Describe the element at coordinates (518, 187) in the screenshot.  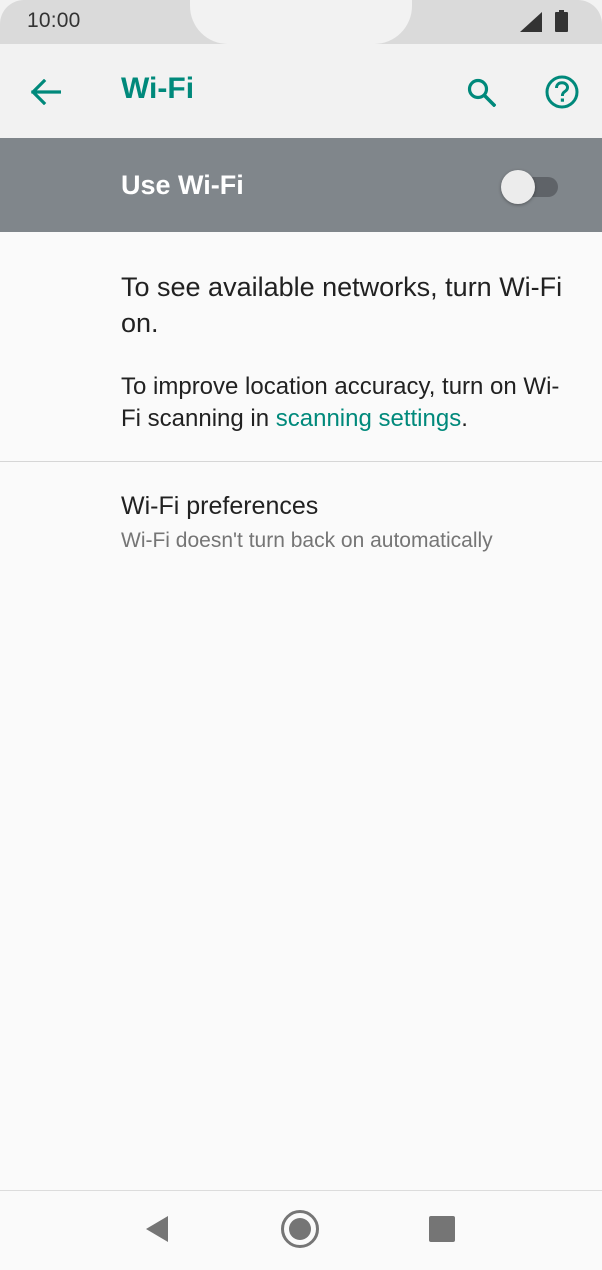
I see `wifi-toggle-thumb` at that location.